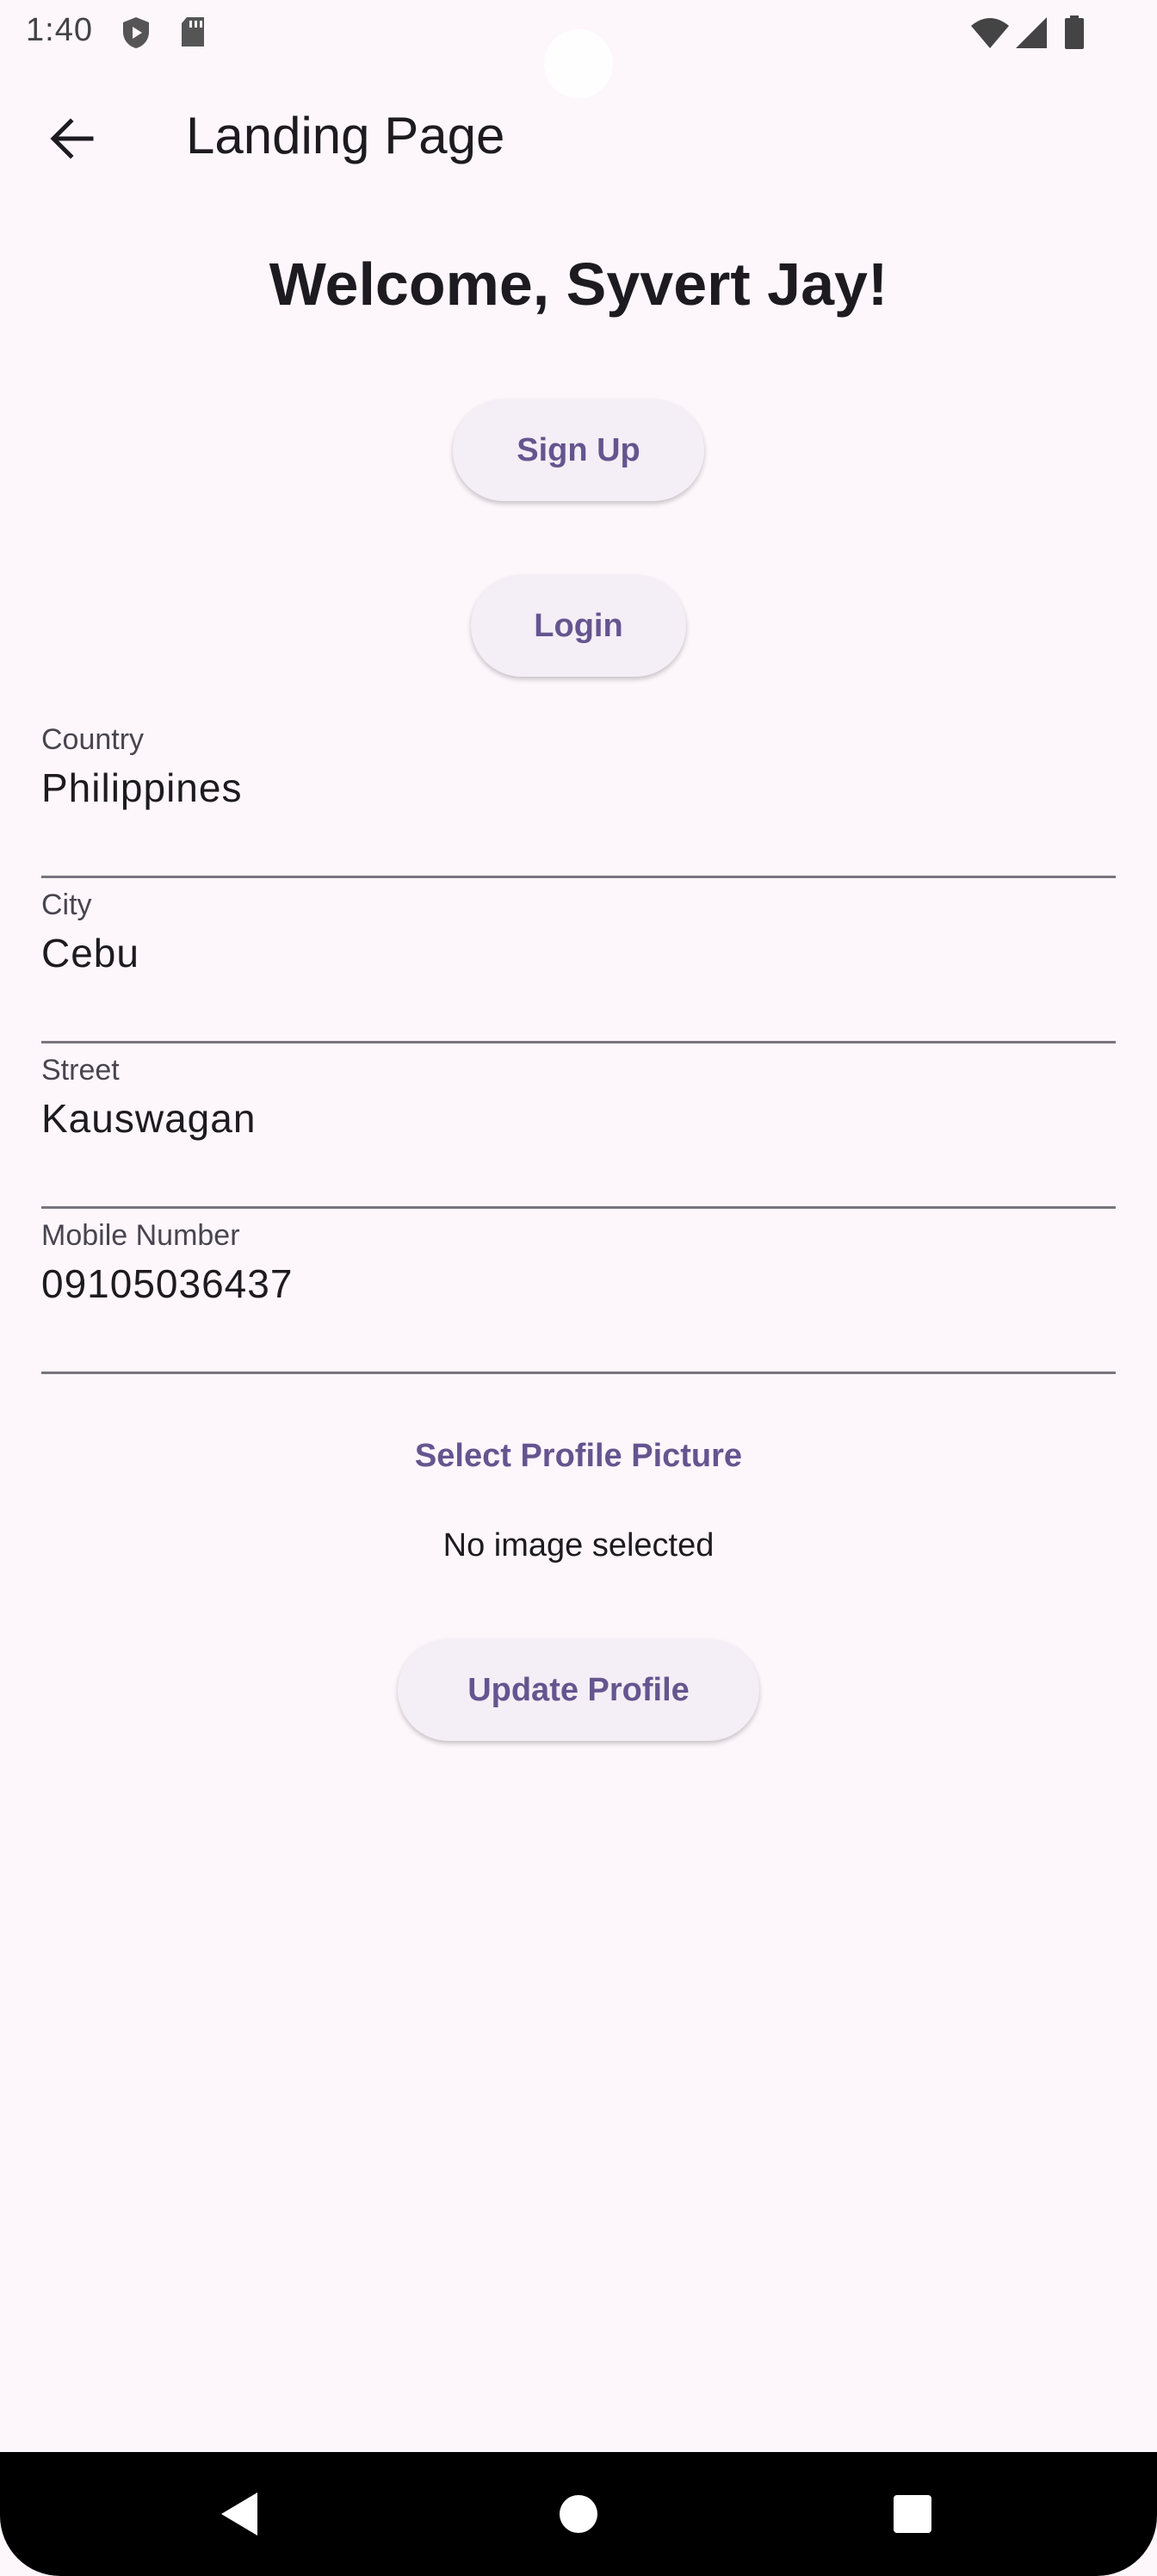 The image size is (1157, 2576). What do you see at coordinates (579, 1457) in the screenshot?
I see `select-profile-picture-button: Select Profile Picture` at bounding box center [579, 1457].